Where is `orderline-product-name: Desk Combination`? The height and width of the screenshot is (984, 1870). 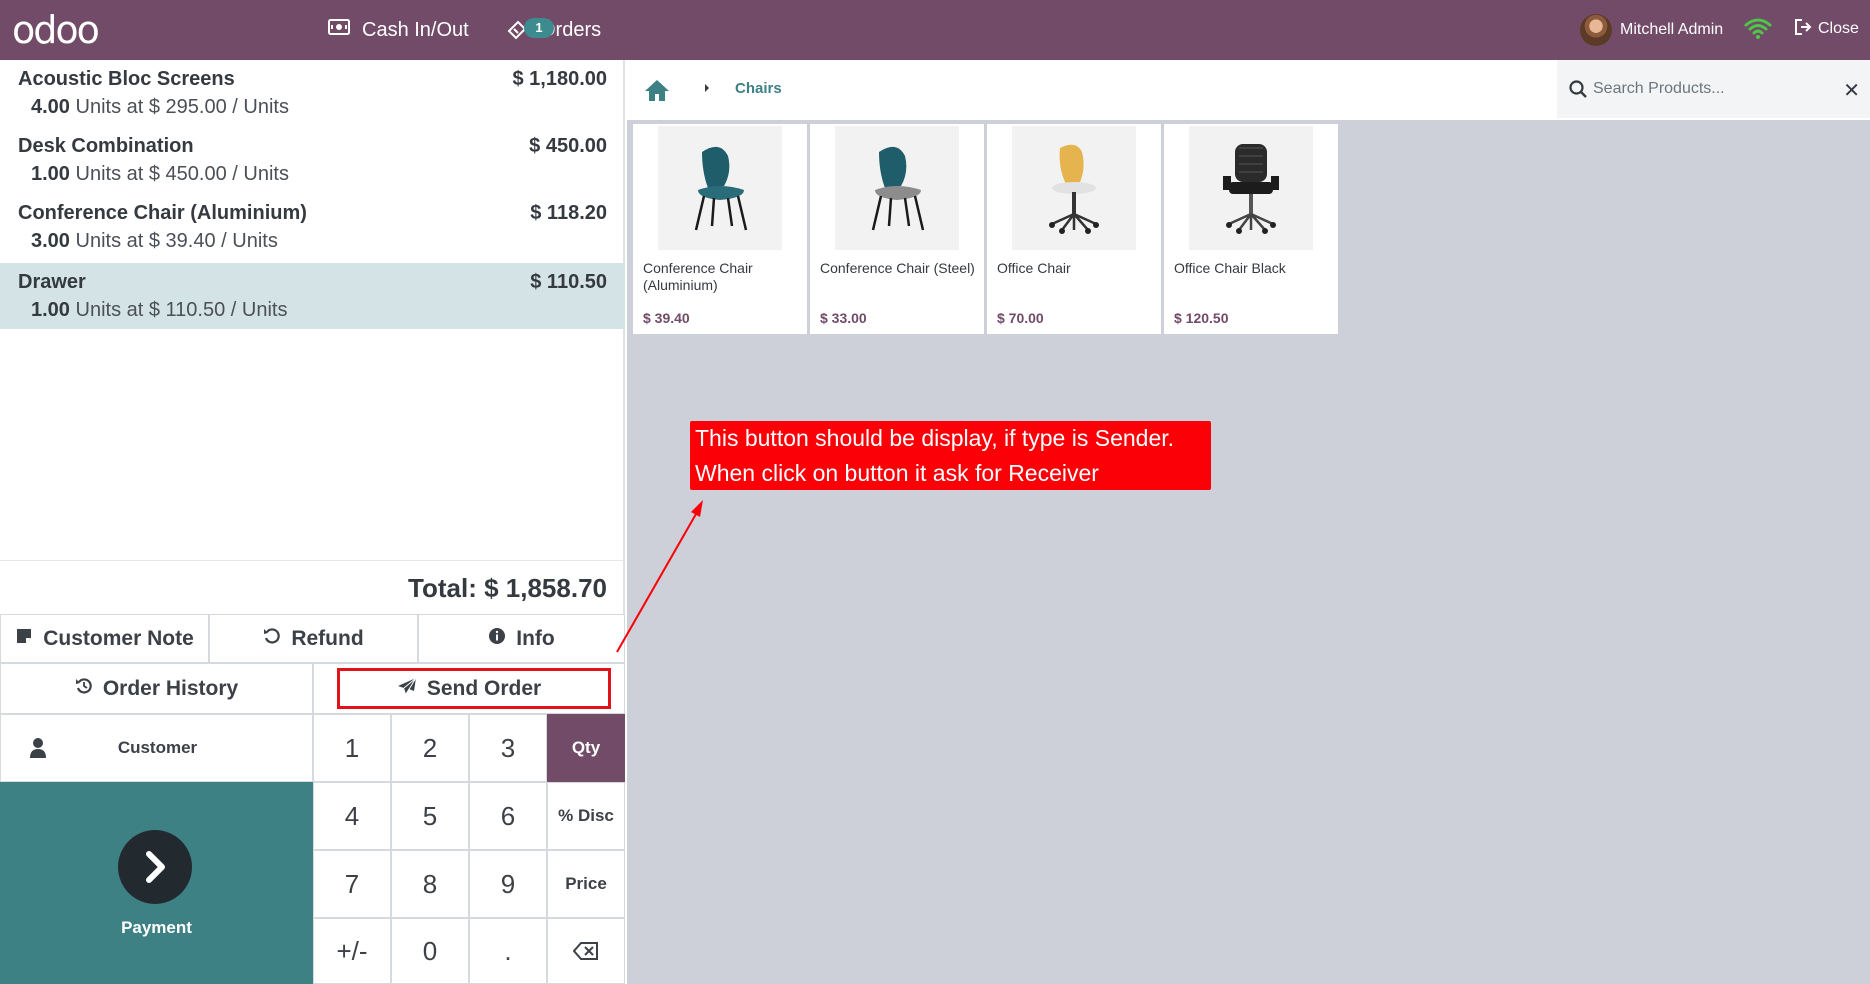 orderline-product-name: Desk Combination is located at coordinates (106, 146).